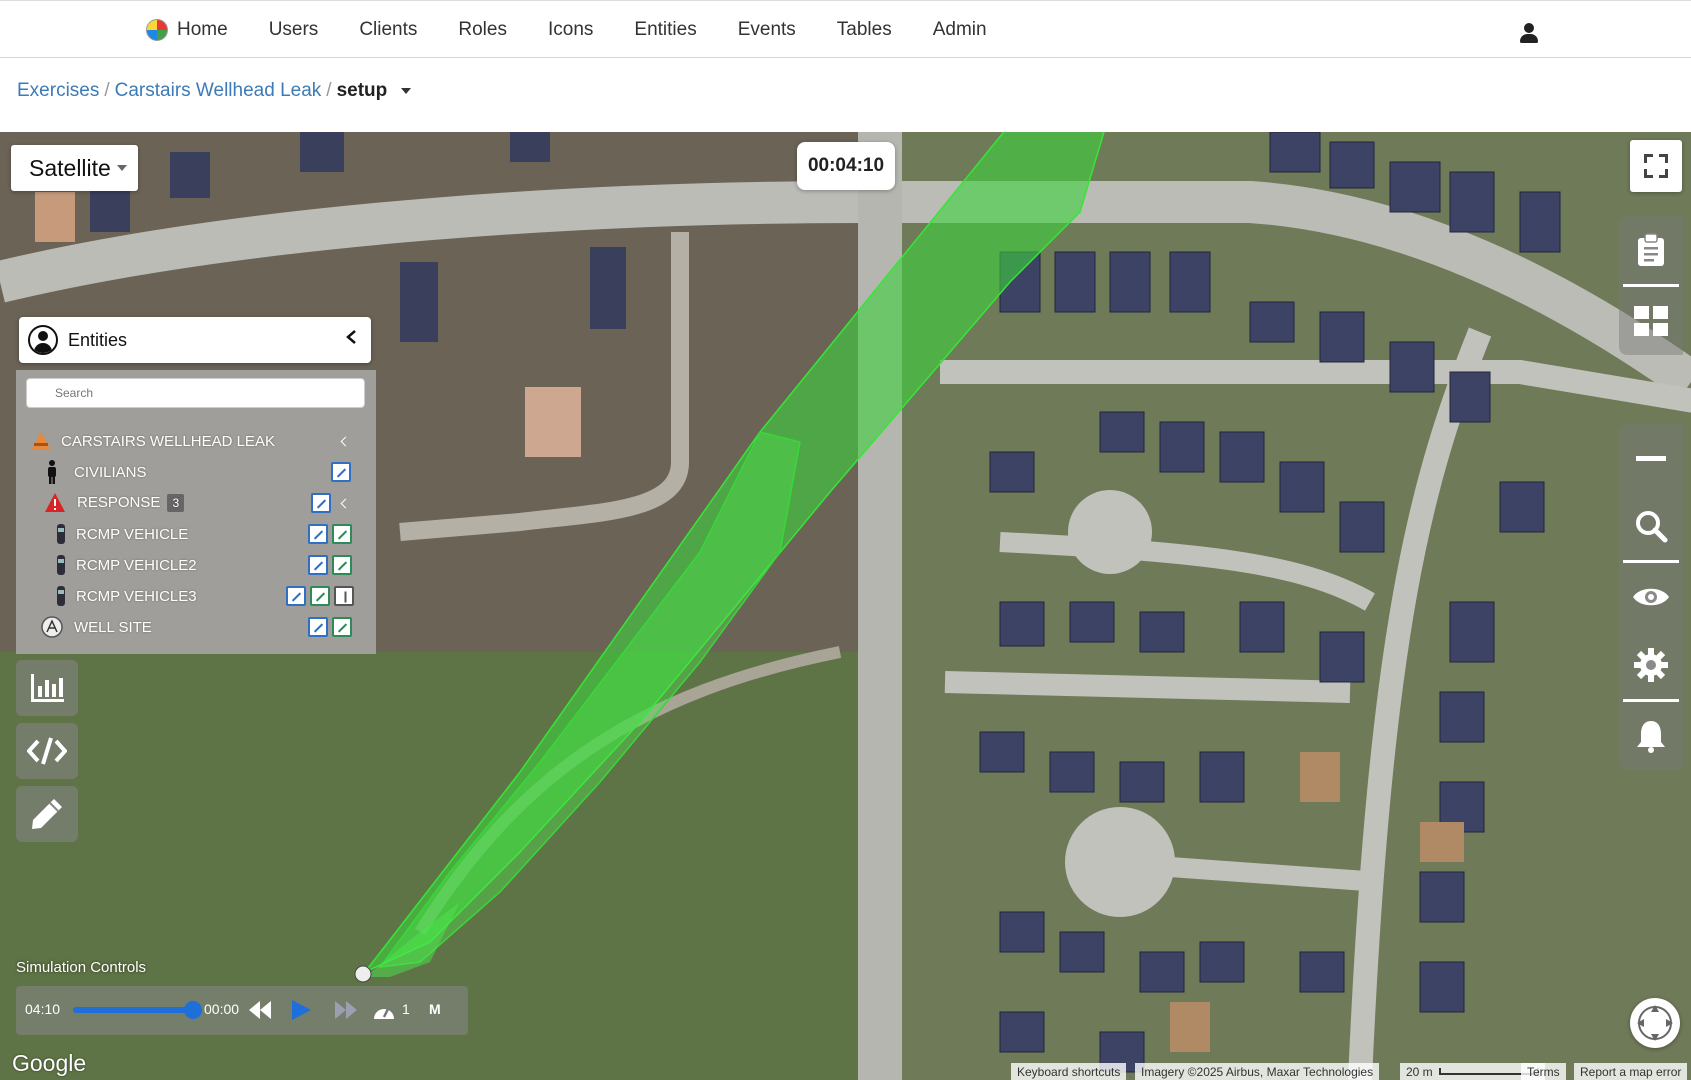 Image resolution: width=1691 pixels, height=1080 pixels. I want to click on tree-label-rcmp-vehicle2: RCMP VEHICLE2, so click(136, 565).